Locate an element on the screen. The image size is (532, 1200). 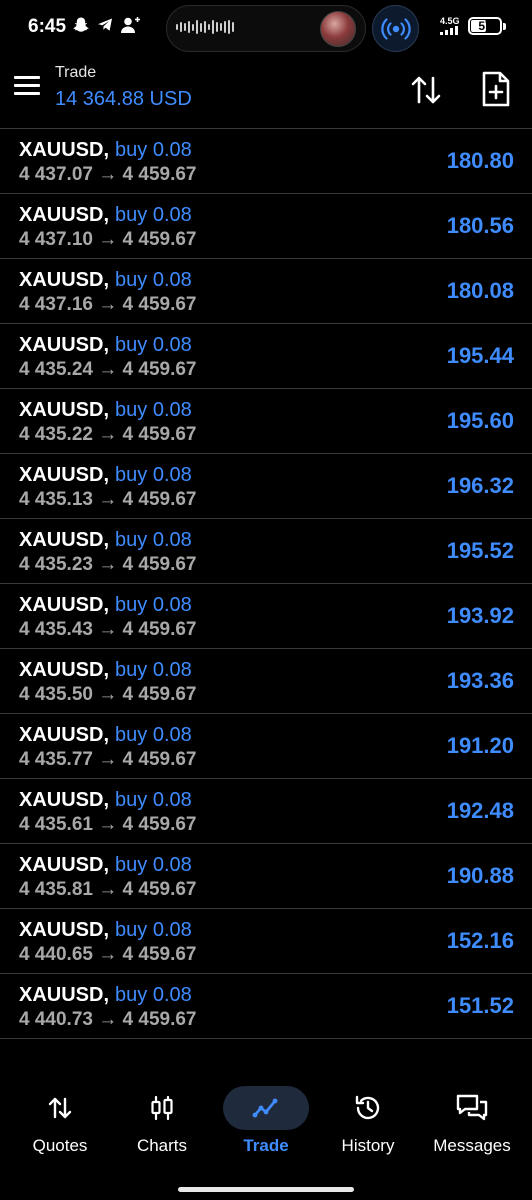
open-price: 4 440.73 is located at coordinates (56, 1019).